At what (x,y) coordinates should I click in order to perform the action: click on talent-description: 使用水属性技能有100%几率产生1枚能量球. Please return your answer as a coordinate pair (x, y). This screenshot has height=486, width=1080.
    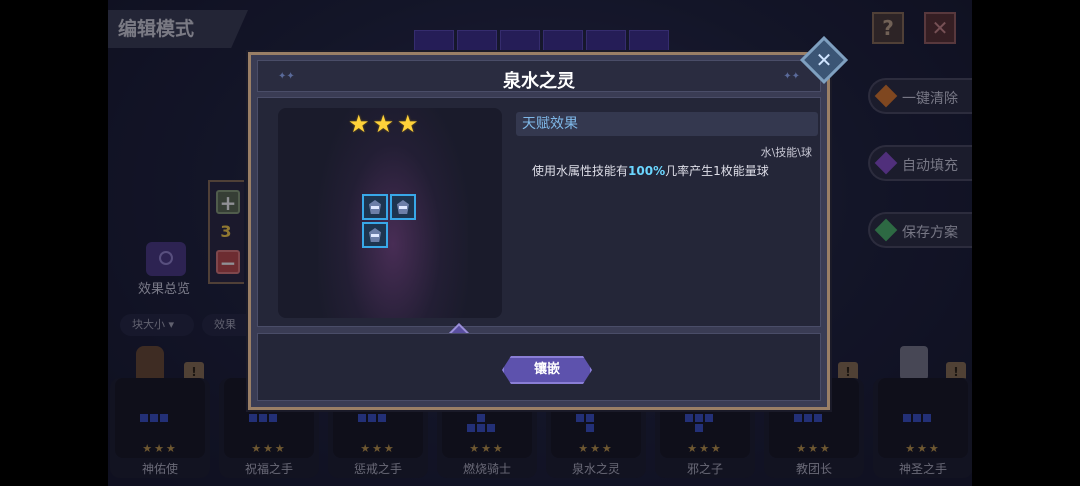
    Looking at the image, I should click on (650, 170).